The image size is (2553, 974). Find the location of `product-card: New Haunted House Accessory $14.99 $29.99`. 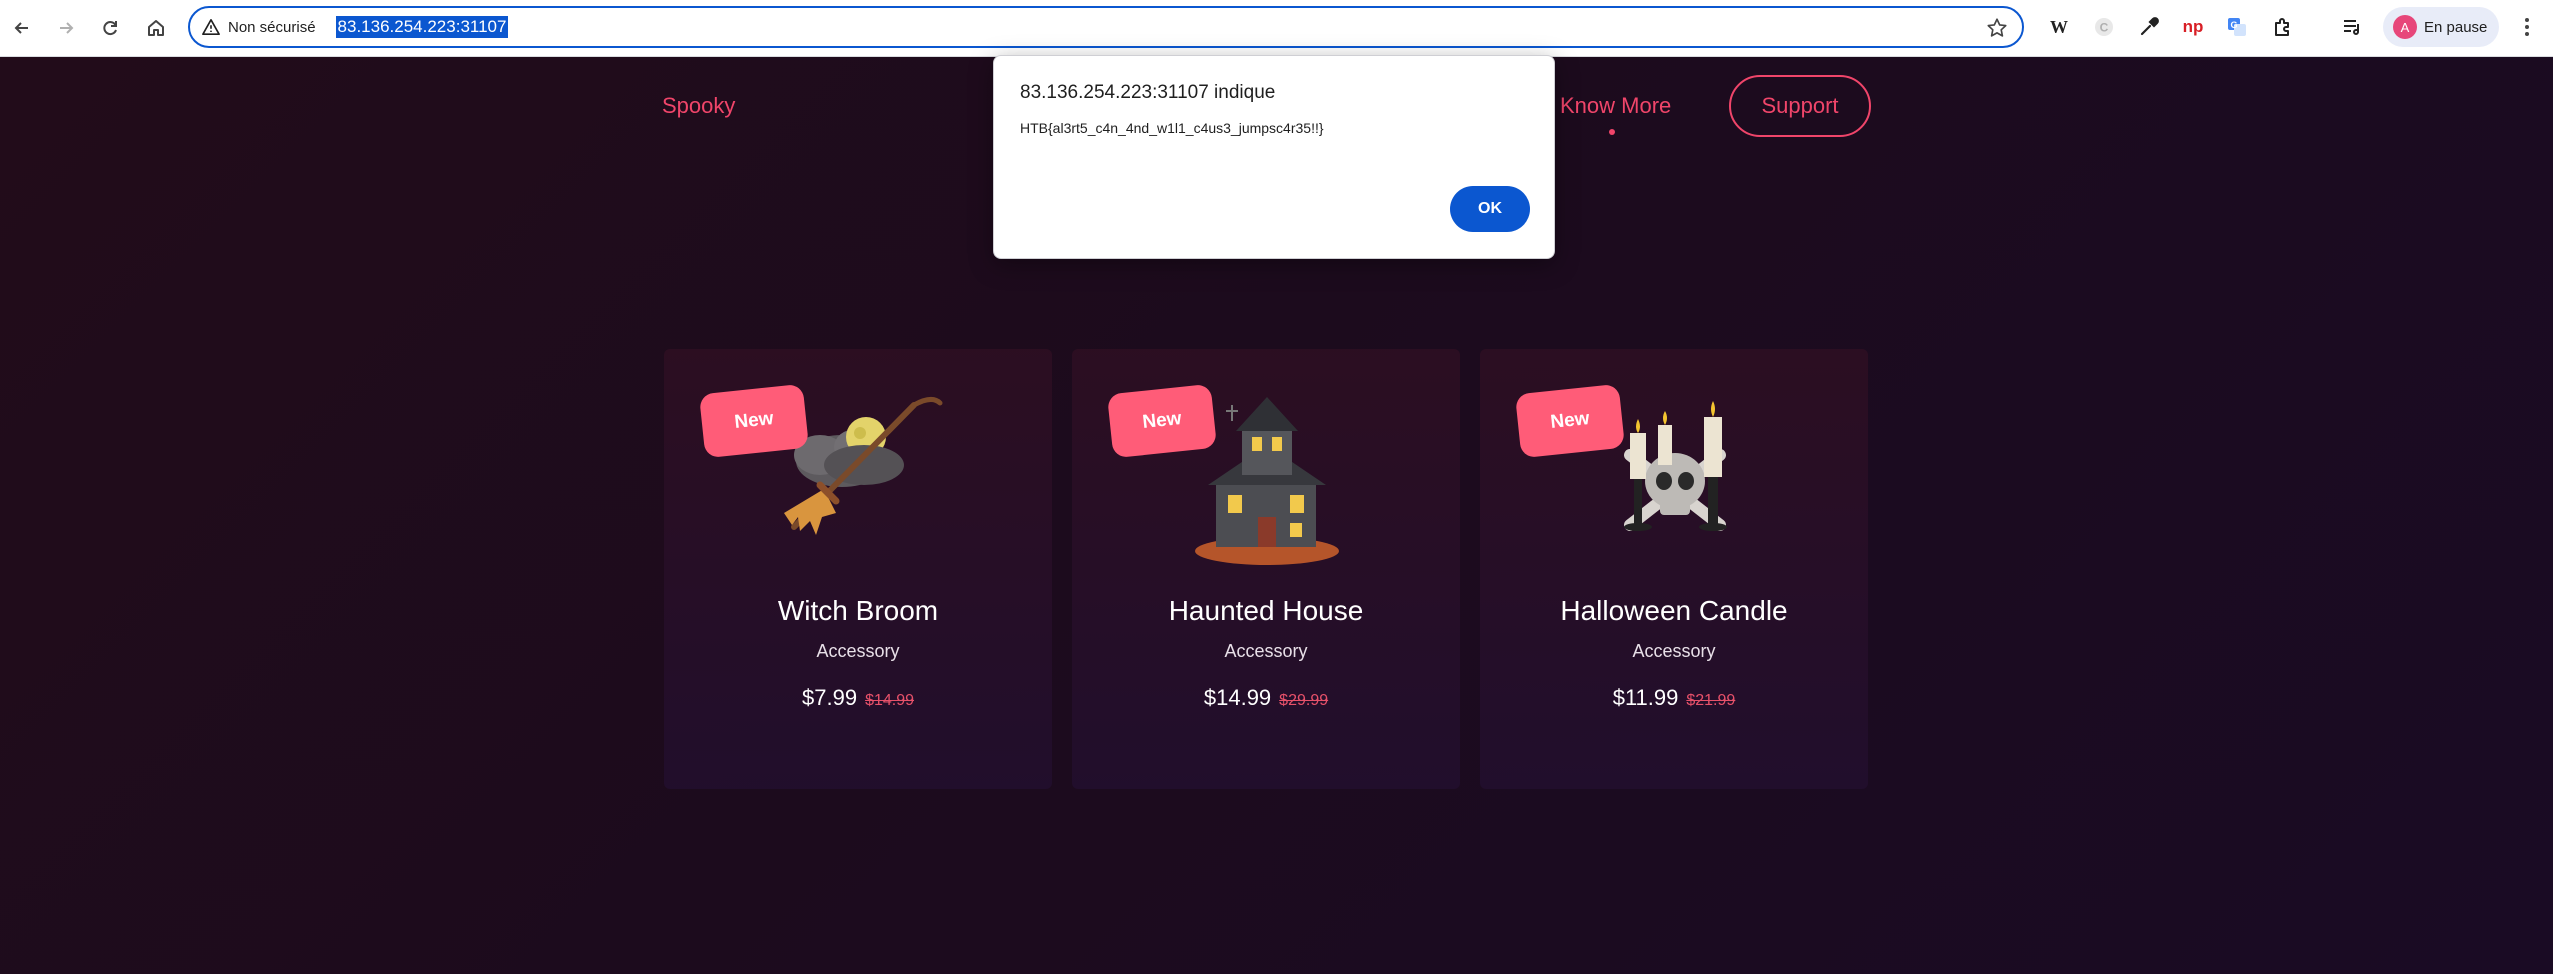

product-card: New Haunted House Accessory $14.99 $29.99 is located at coordinates (1266, 569).